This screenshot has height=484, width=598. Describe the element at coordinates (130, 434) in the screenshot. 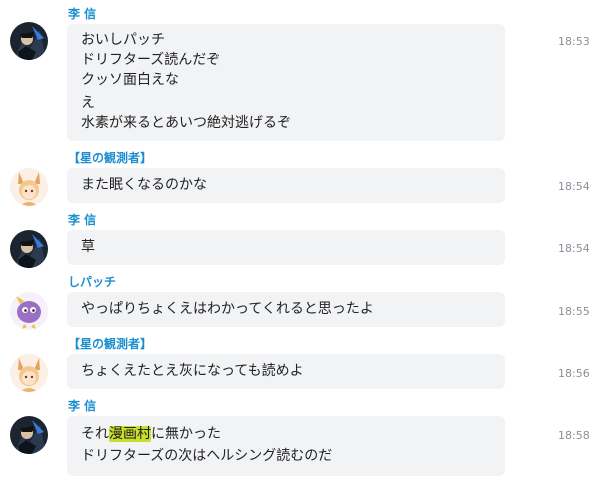

I see `highlighted-keyword: 漫画村` at that location.